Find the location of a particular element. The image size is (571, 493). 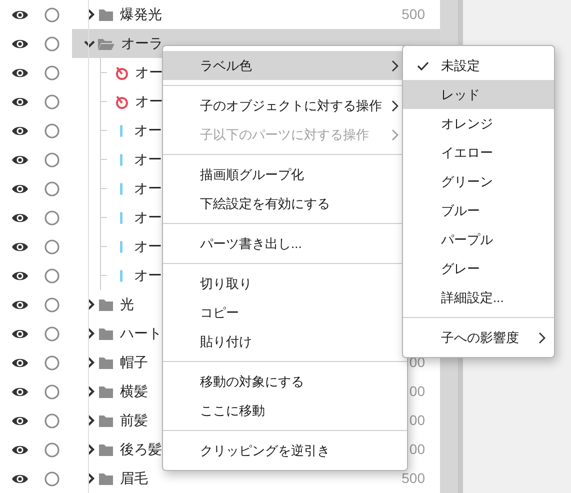

check-icon is located at coordinates (423, 65).